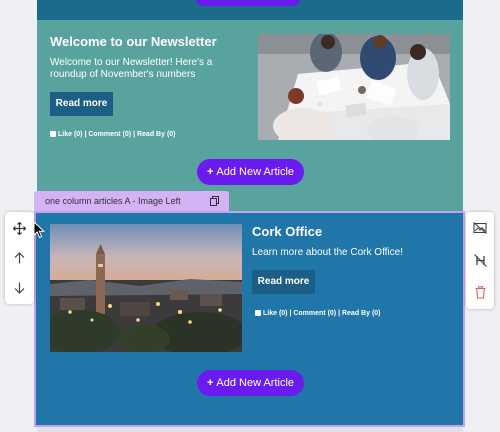  What do you see at coordinates (113, 201) in the screenshot?
I see `block-type-label: one column articles A - Image Left` at bounding box center [113, 201].